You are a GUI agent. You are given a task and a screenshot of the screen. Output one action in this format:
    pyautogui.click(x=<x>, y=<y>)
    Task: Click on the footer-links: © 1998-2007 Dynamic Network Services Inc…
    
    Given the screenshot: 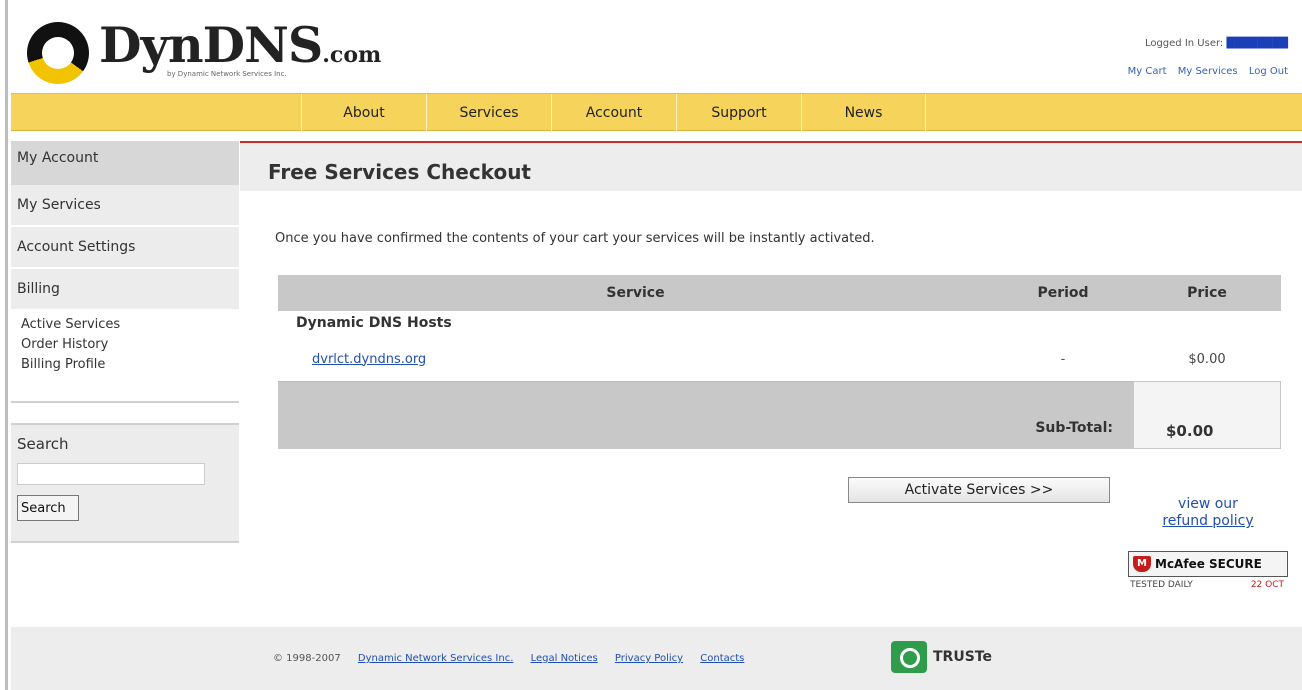 What is the action you would take?
    pyautogui.click(x=508, y=658)
    